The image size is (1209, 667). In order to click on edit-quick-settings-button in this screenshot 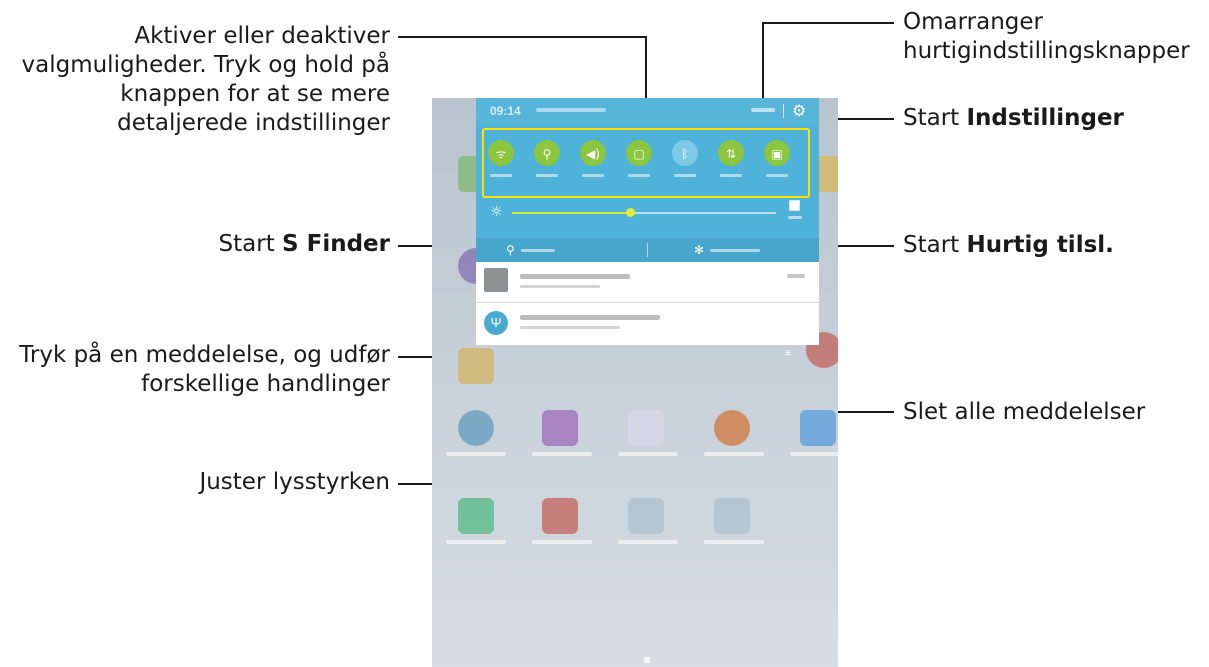, I will do `click(763, 110)`.